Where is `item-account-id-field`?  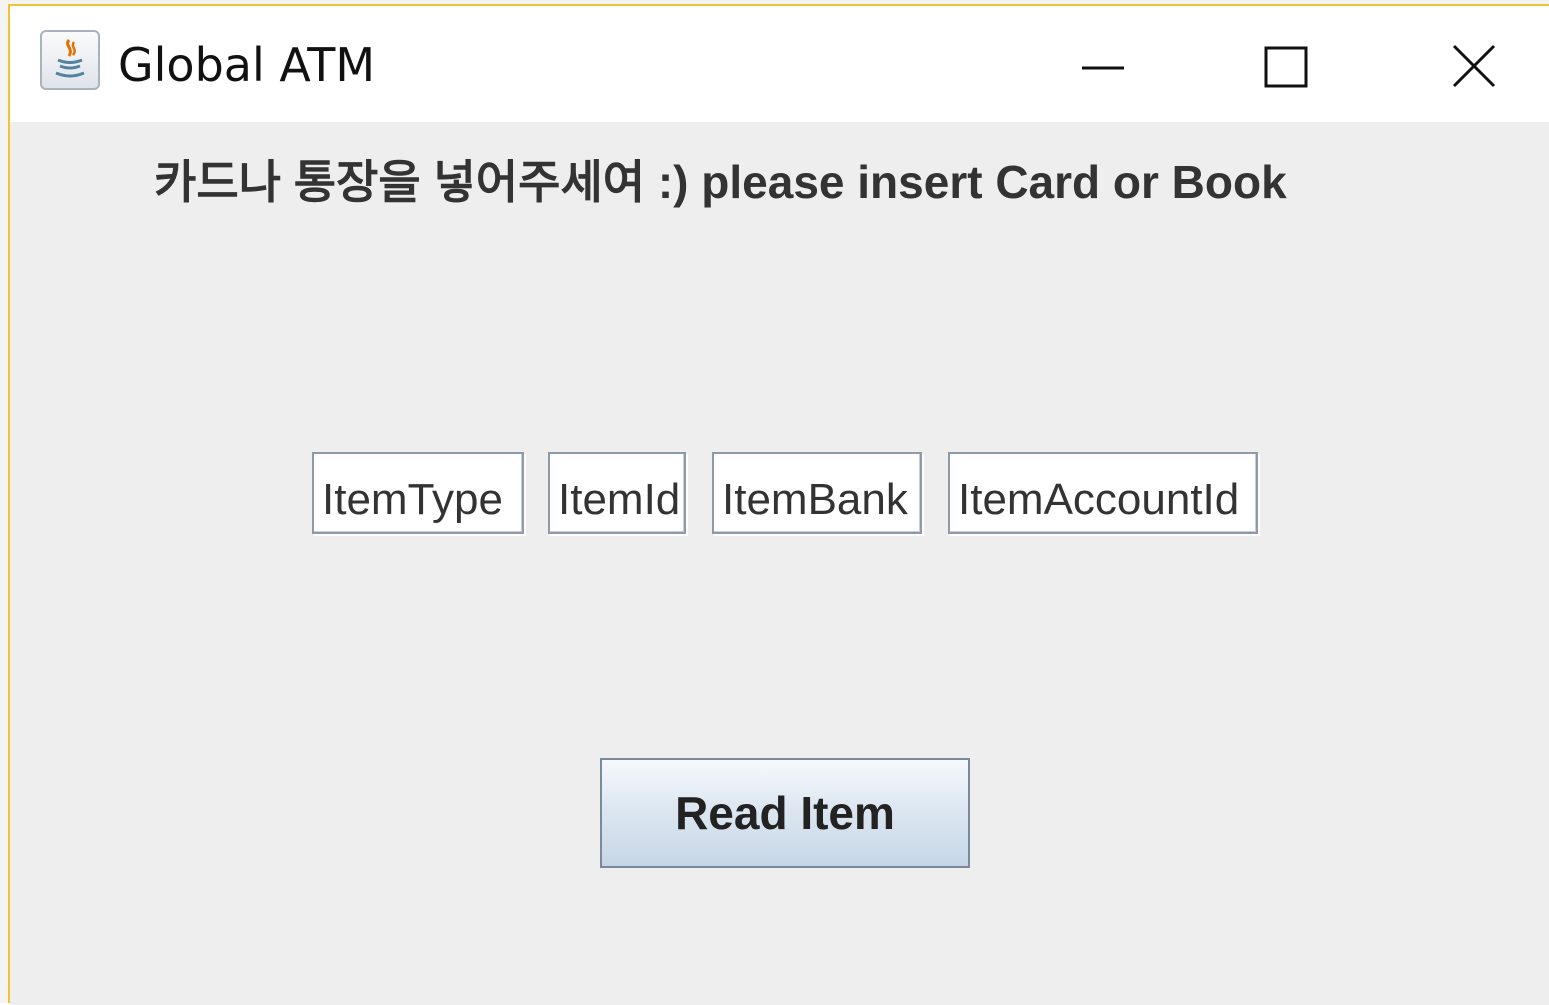 item-account-id-field is located at coordinates (1103, 493).